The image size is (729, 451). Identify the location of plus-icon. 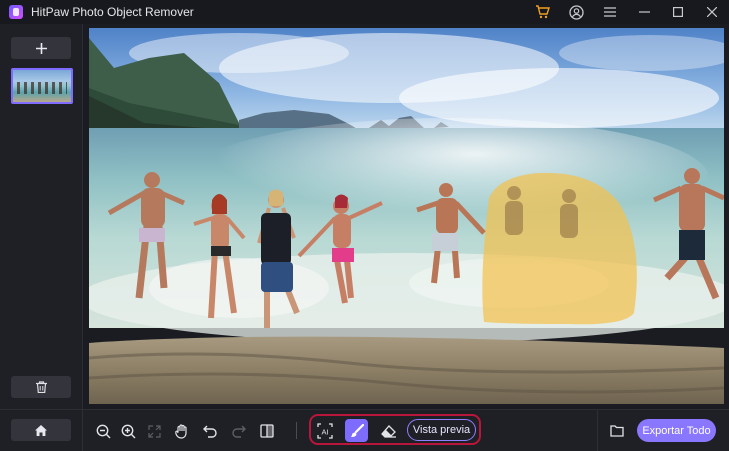
(41, 48).